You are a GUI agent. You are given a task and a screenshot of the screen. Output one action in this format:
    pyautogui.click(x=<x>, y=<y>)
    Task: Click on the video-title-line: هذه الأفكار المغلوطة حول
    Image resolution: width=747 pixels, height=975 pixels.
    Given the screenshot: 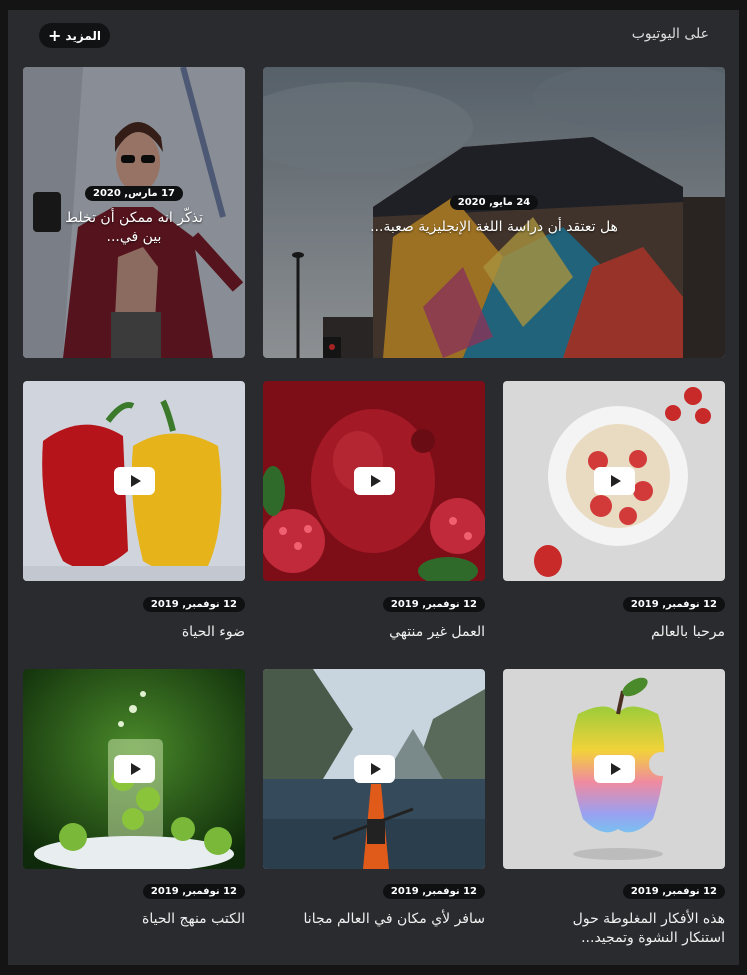 What is the action you would take?
    pyautogui.click(x=648, y=919)
    